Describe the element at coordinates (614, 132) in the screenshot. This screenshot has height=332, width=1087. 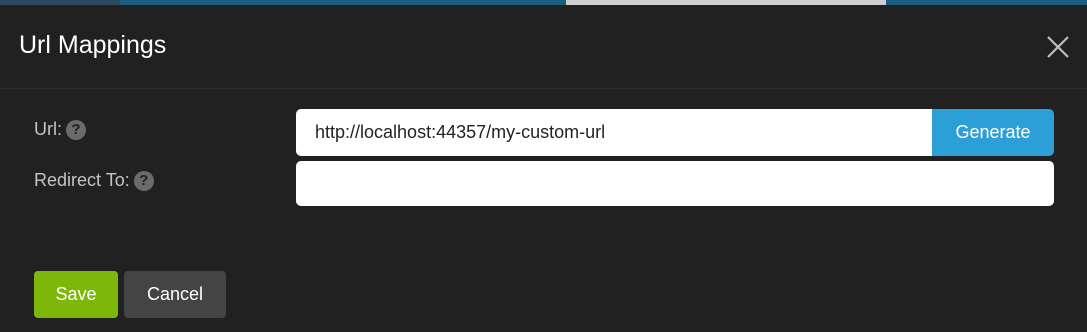
I see `url-input` at that location.